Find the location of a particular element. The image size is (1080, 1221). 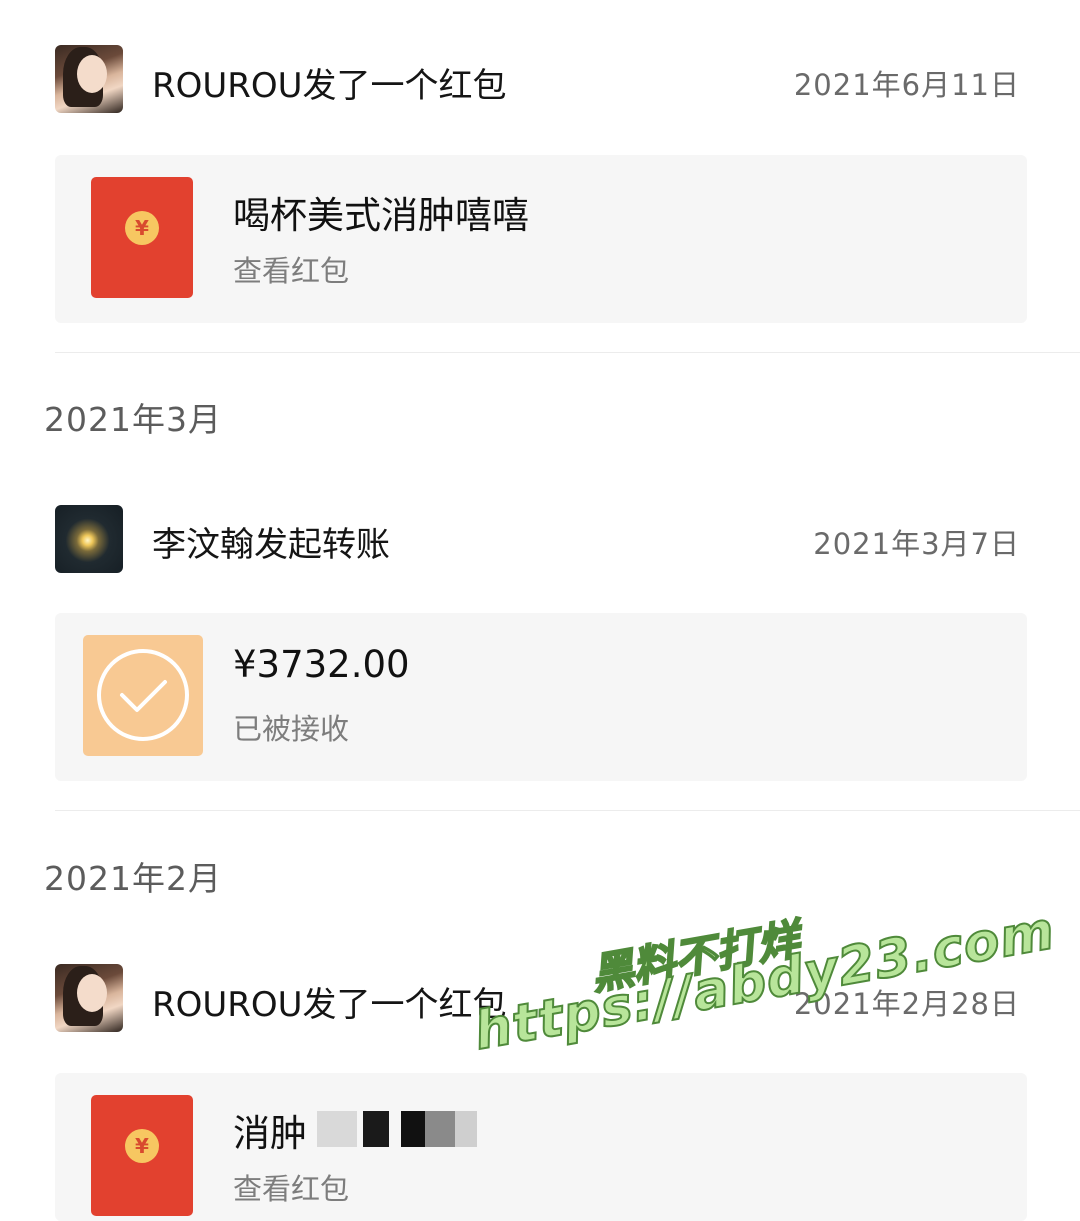

checkmark-circle-icon is located at coordinates (143, 695).